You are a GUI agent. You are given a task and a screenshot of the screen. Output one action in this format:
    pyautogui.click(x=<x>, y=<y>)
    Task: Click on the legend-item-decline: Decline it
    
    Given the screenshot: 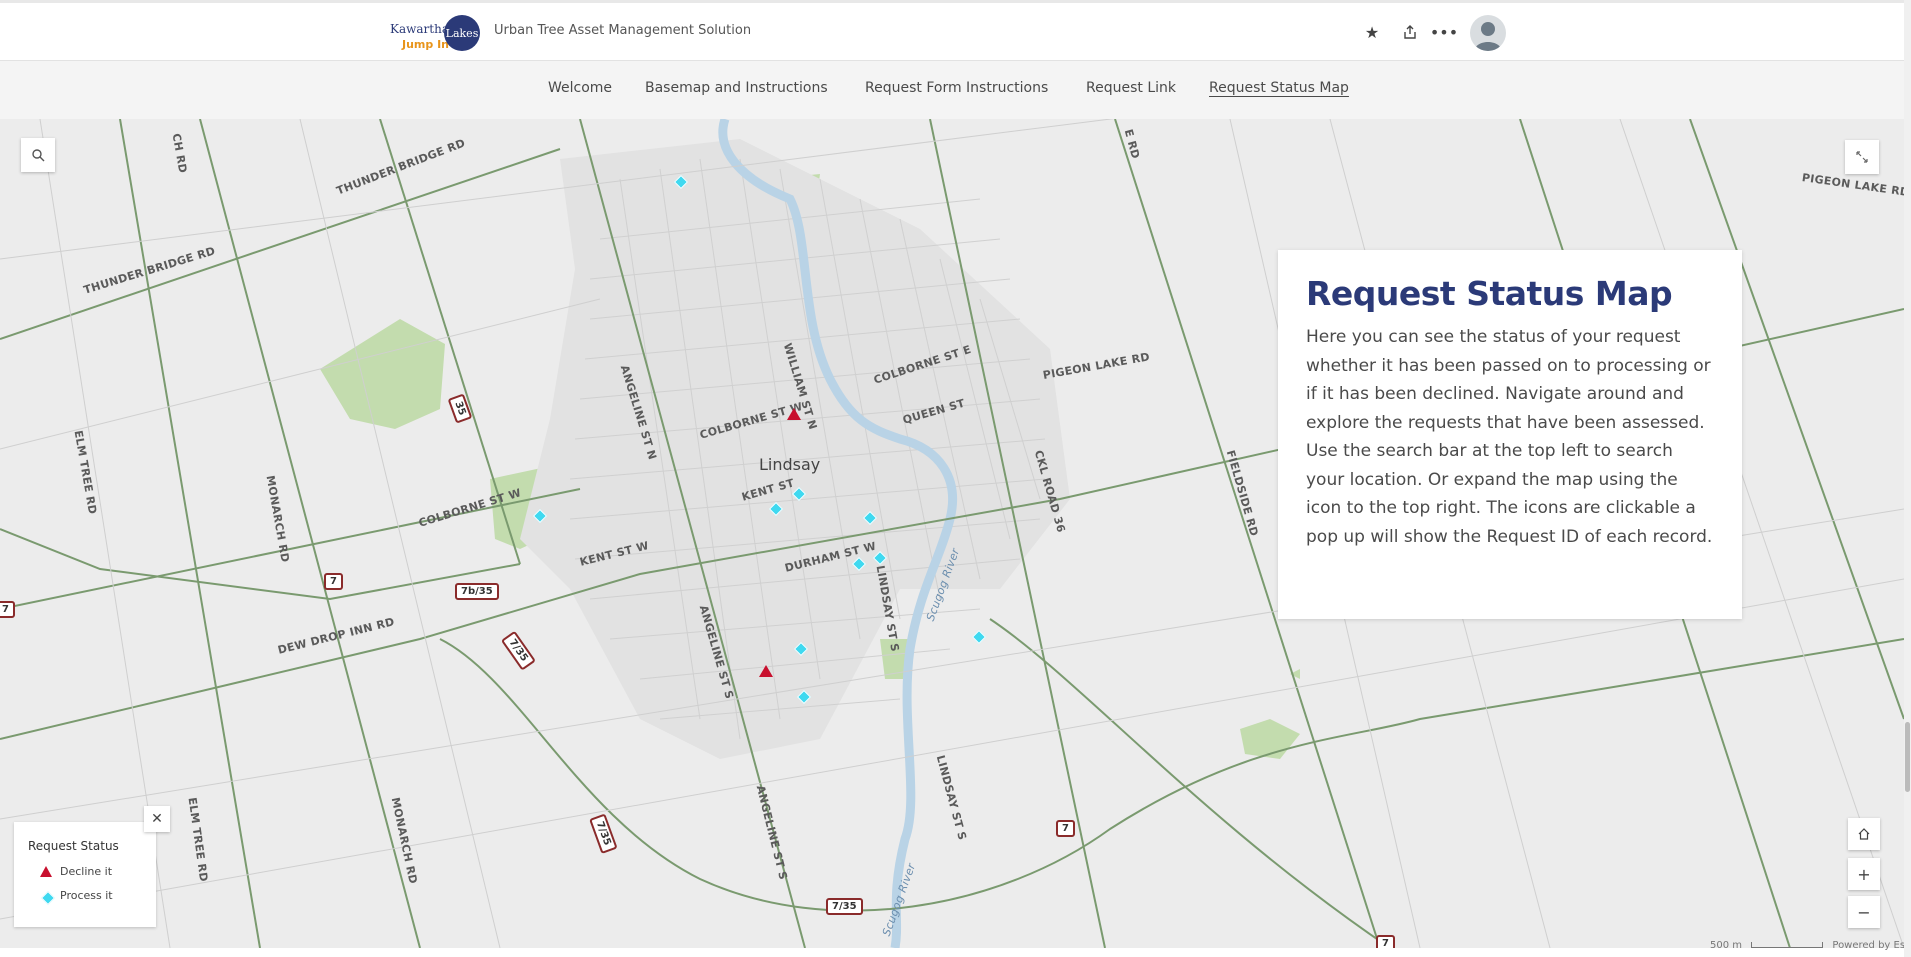 What is the action you would take?
    pyautogui.click(x=86, y=871)
    